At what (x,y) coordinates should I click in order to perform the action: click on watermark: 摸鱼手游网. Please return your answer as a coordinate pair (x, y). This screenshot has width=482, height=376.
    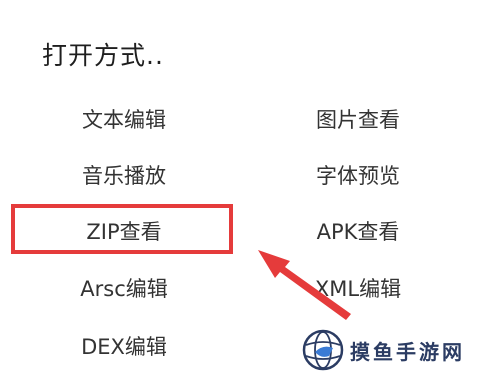
    Looking at the image, I should click on (383, 350).